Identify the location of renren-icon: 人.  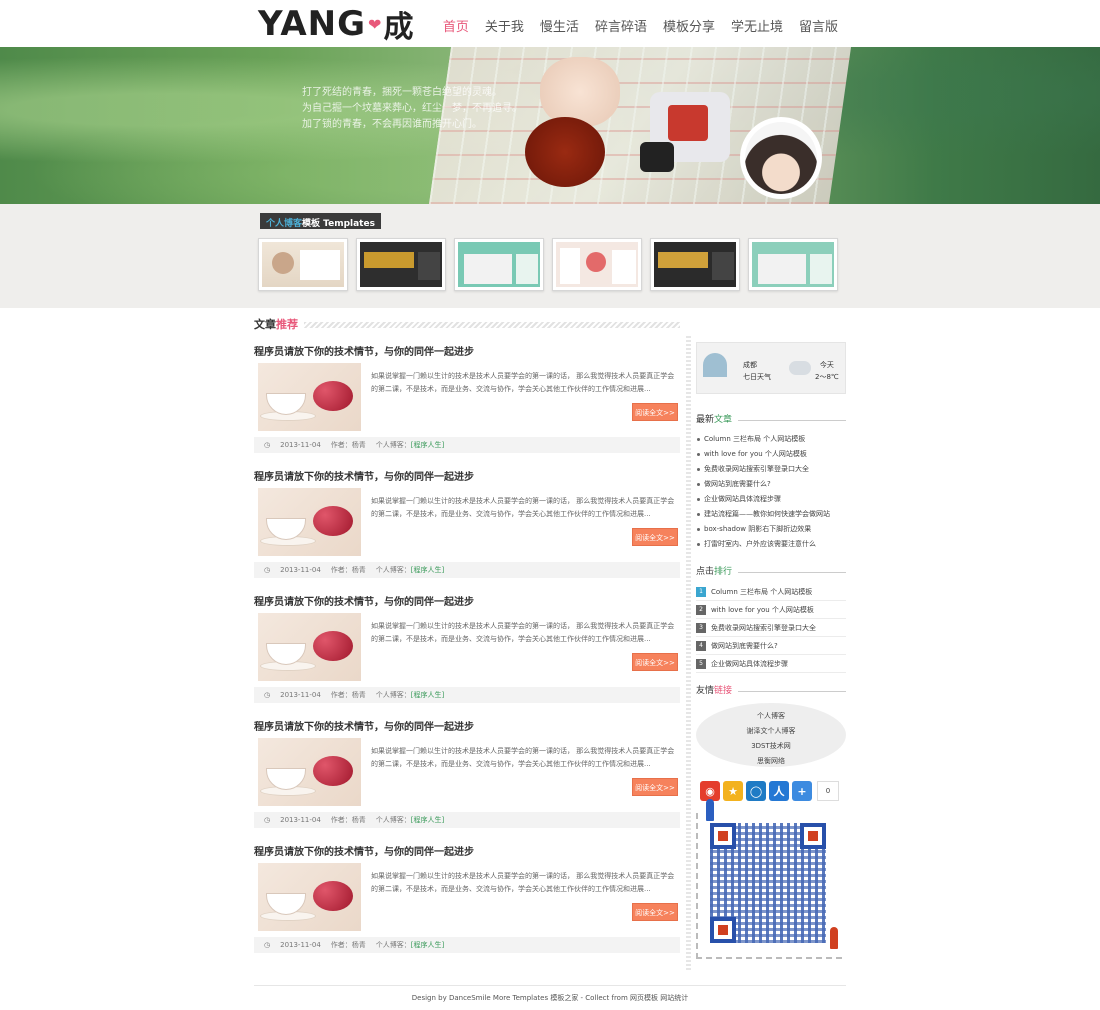
(779, 791).